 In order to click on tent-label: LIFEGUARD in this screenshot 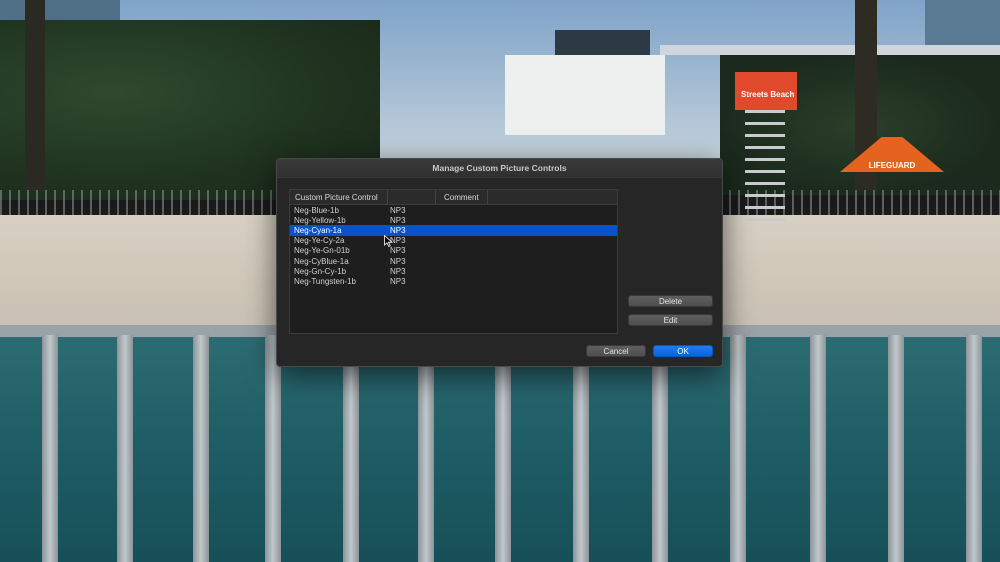, I will do `click(892, 165)`.